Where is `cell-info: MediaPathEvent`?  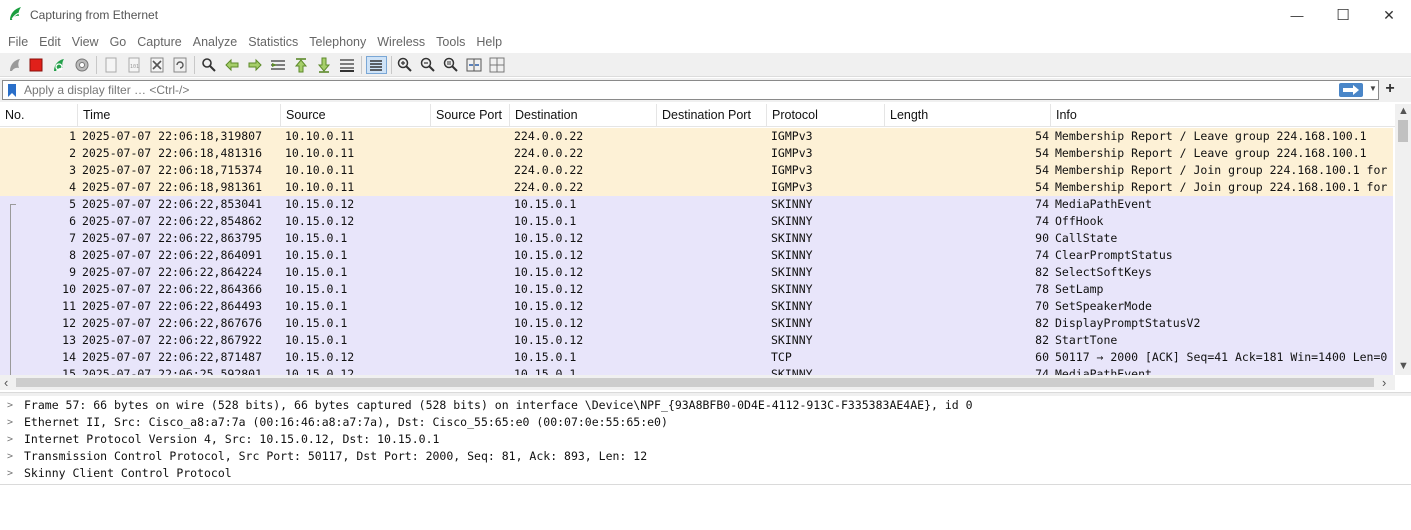 cell-info: MediaPathEvent is located at coordinates (1103, 371).